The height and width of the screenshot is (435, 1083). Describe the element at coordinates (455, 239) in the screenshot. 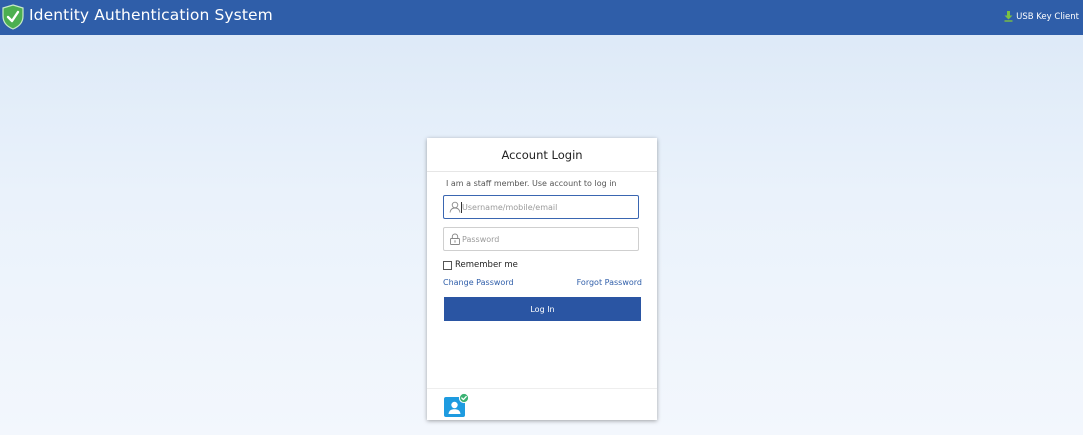

I see `lock-icon` at that location.